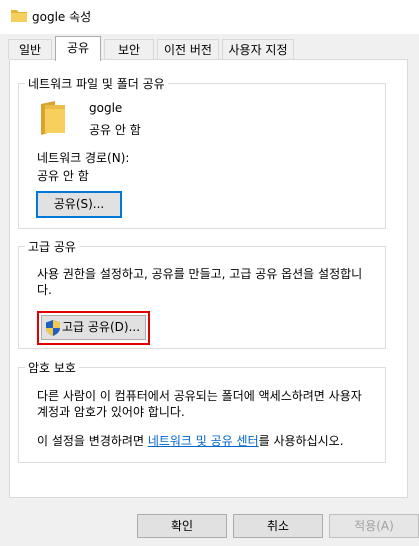  Describe the element at coordinates (30, 49) in the screenshot. I see `tab-general: 일반` at that location.